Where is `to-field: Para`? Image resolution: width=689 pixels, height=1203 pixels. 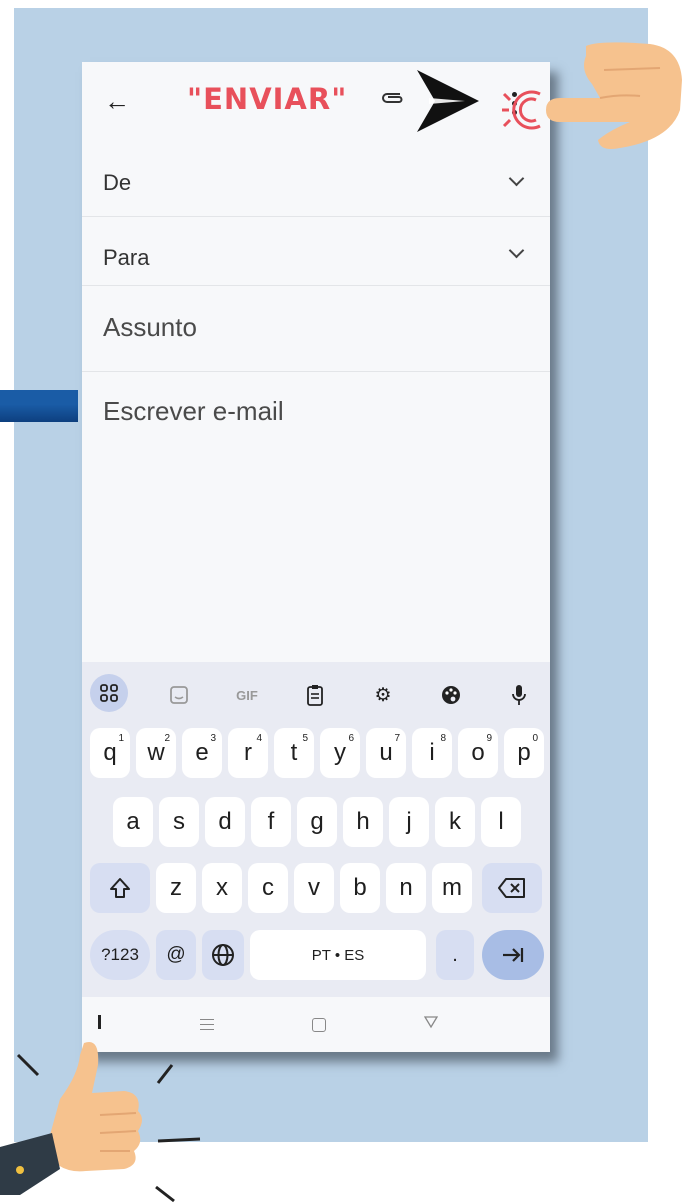
to-field: Para is located at coordinates (316, 251).